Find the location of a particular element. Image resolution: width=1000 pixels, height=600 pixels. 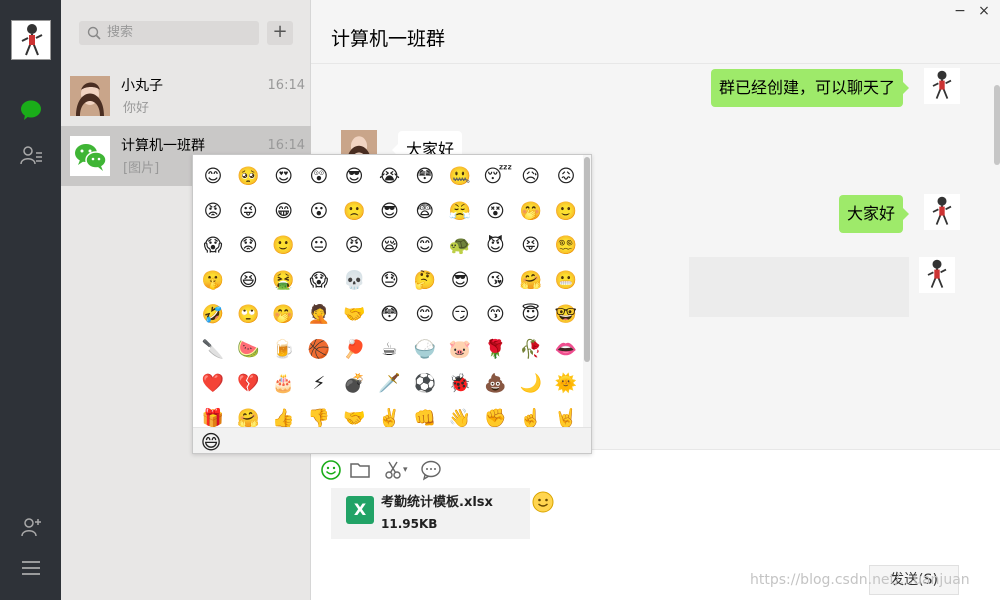

emoji-item: 🤦 is located at coordinates (319, 315).